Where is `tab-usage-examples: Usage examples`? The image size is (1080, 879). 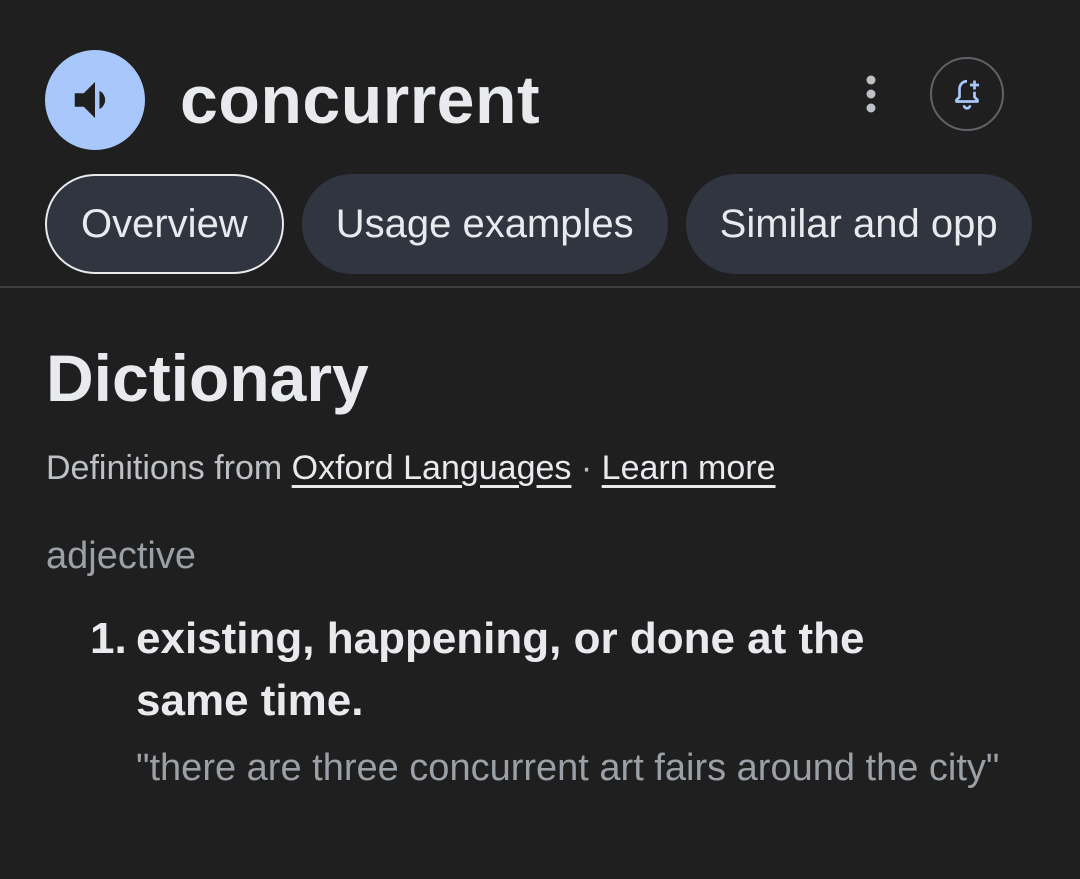
tab-usage-examples: Usage examples is located at coordinates (484, 224).